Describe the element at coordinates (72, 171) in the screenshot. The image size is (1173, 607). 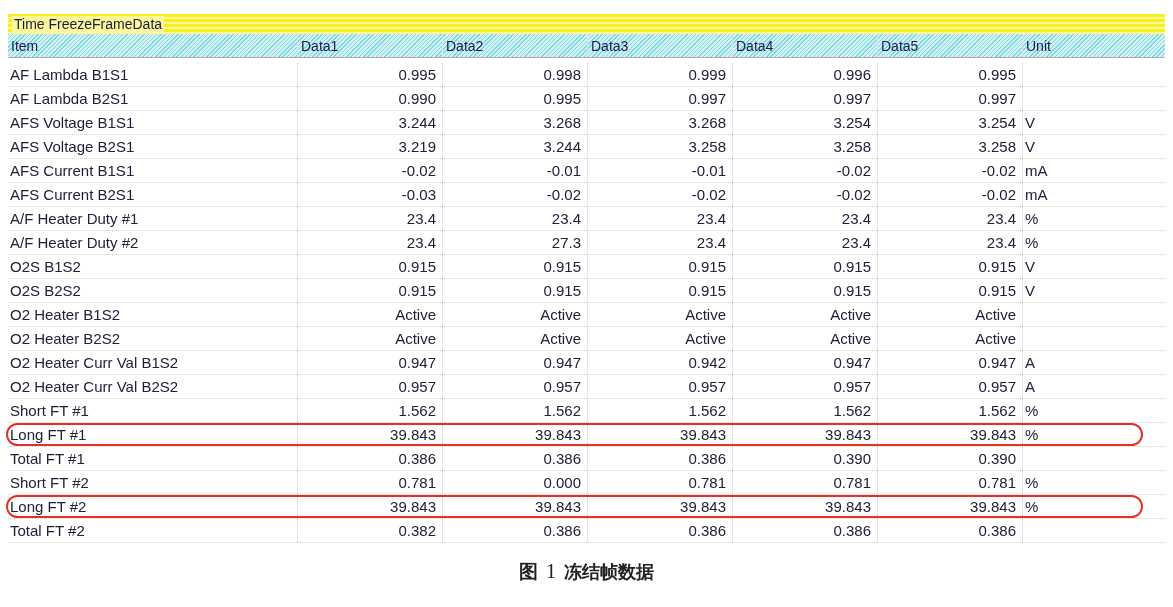
I see `table-cell-text: AFS Current B1S1` at that location.